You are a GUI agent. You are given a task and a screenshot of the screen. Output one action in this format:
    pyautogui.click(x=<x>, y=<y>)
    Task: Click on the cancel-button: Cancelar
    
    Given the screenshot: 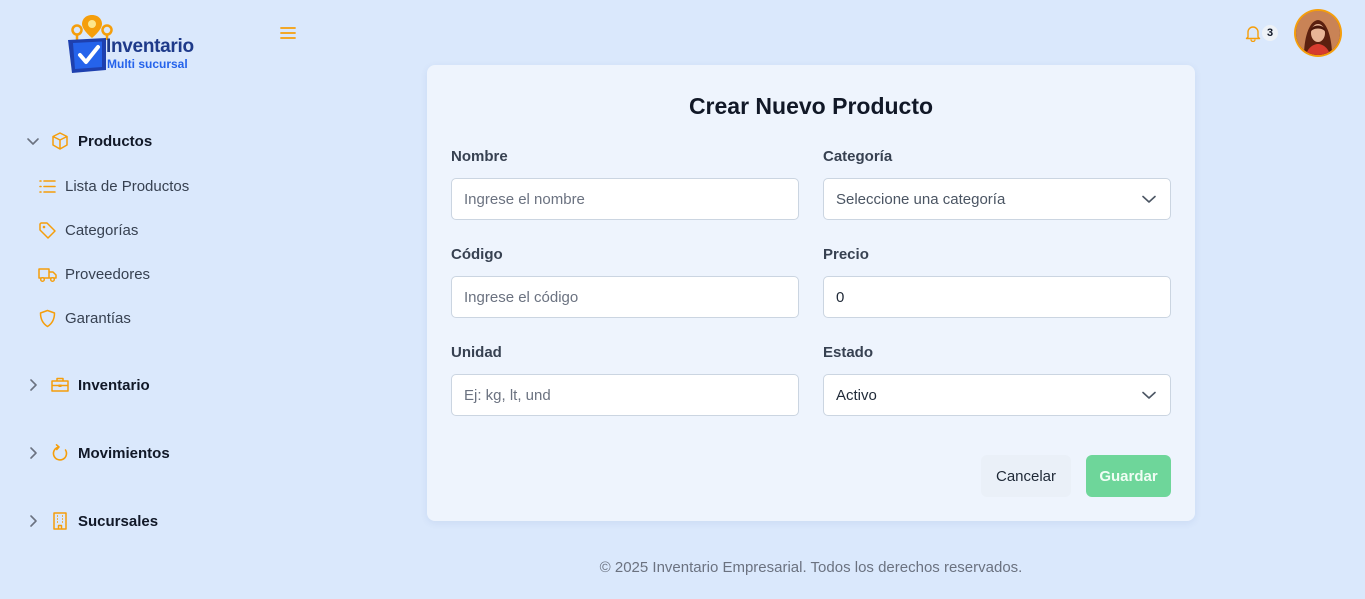 What is the action you would take?
    pyautogui.click(x=1026, y=476)
    